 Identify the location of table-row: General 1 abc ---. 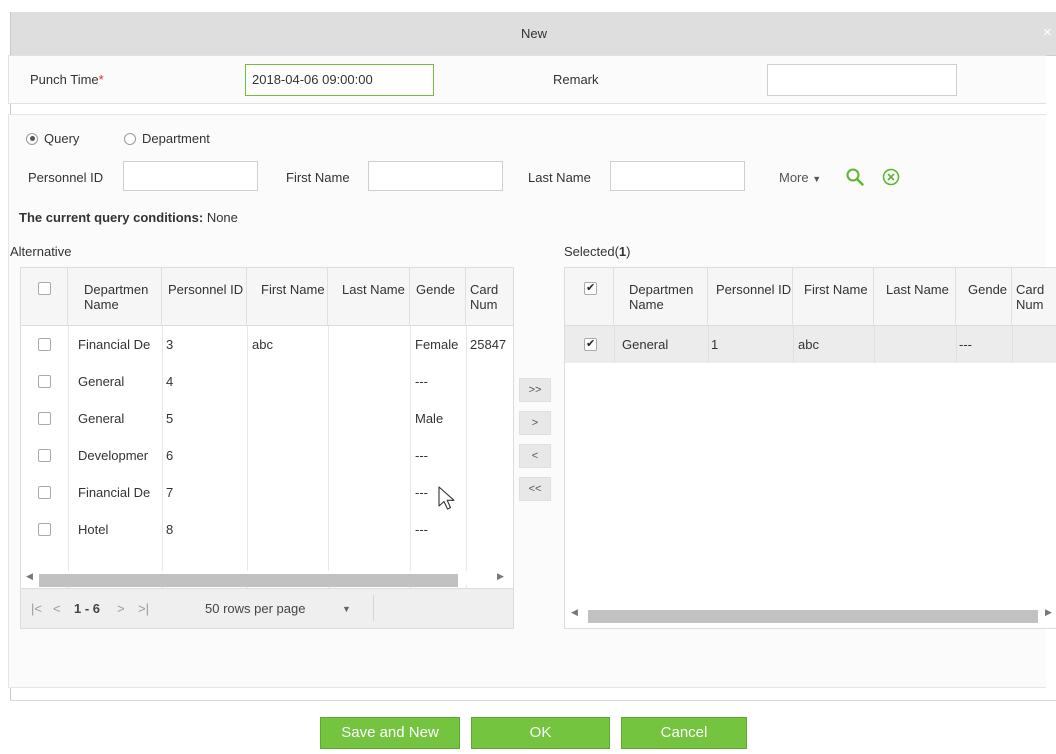
(810, 344).